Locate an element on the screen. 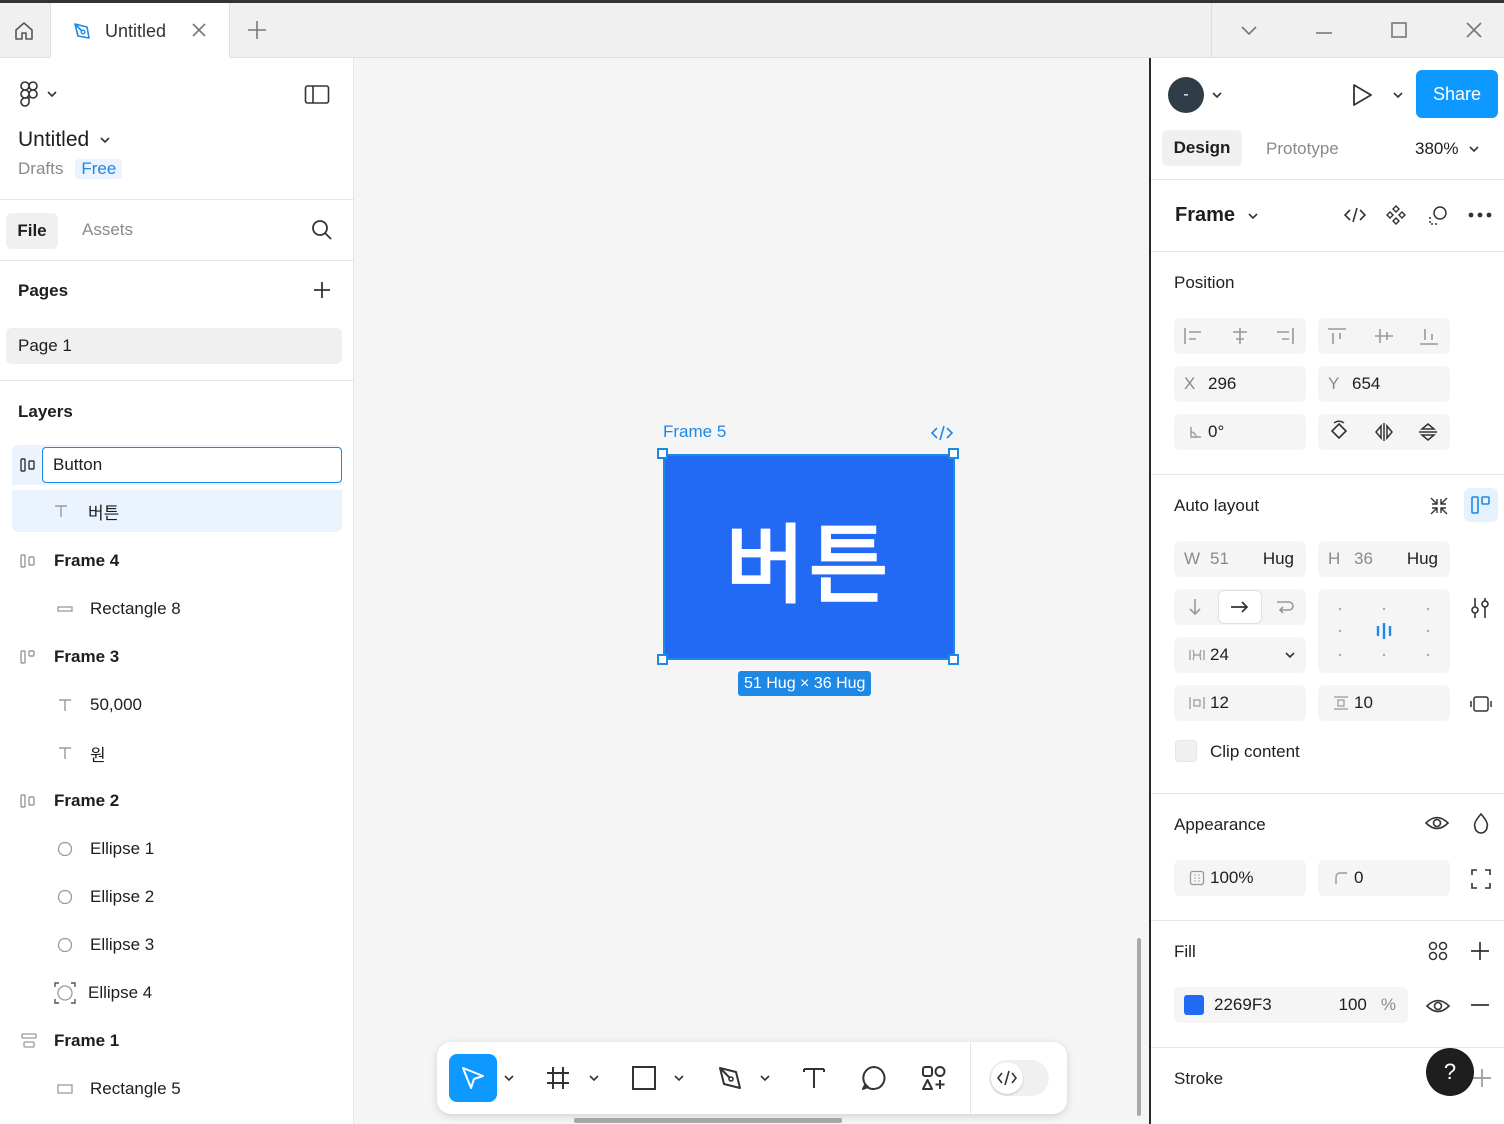 The height and width of the screenshot is (1124, 1504). vertical-scrollbar is located at coordinates (1139, 1027).